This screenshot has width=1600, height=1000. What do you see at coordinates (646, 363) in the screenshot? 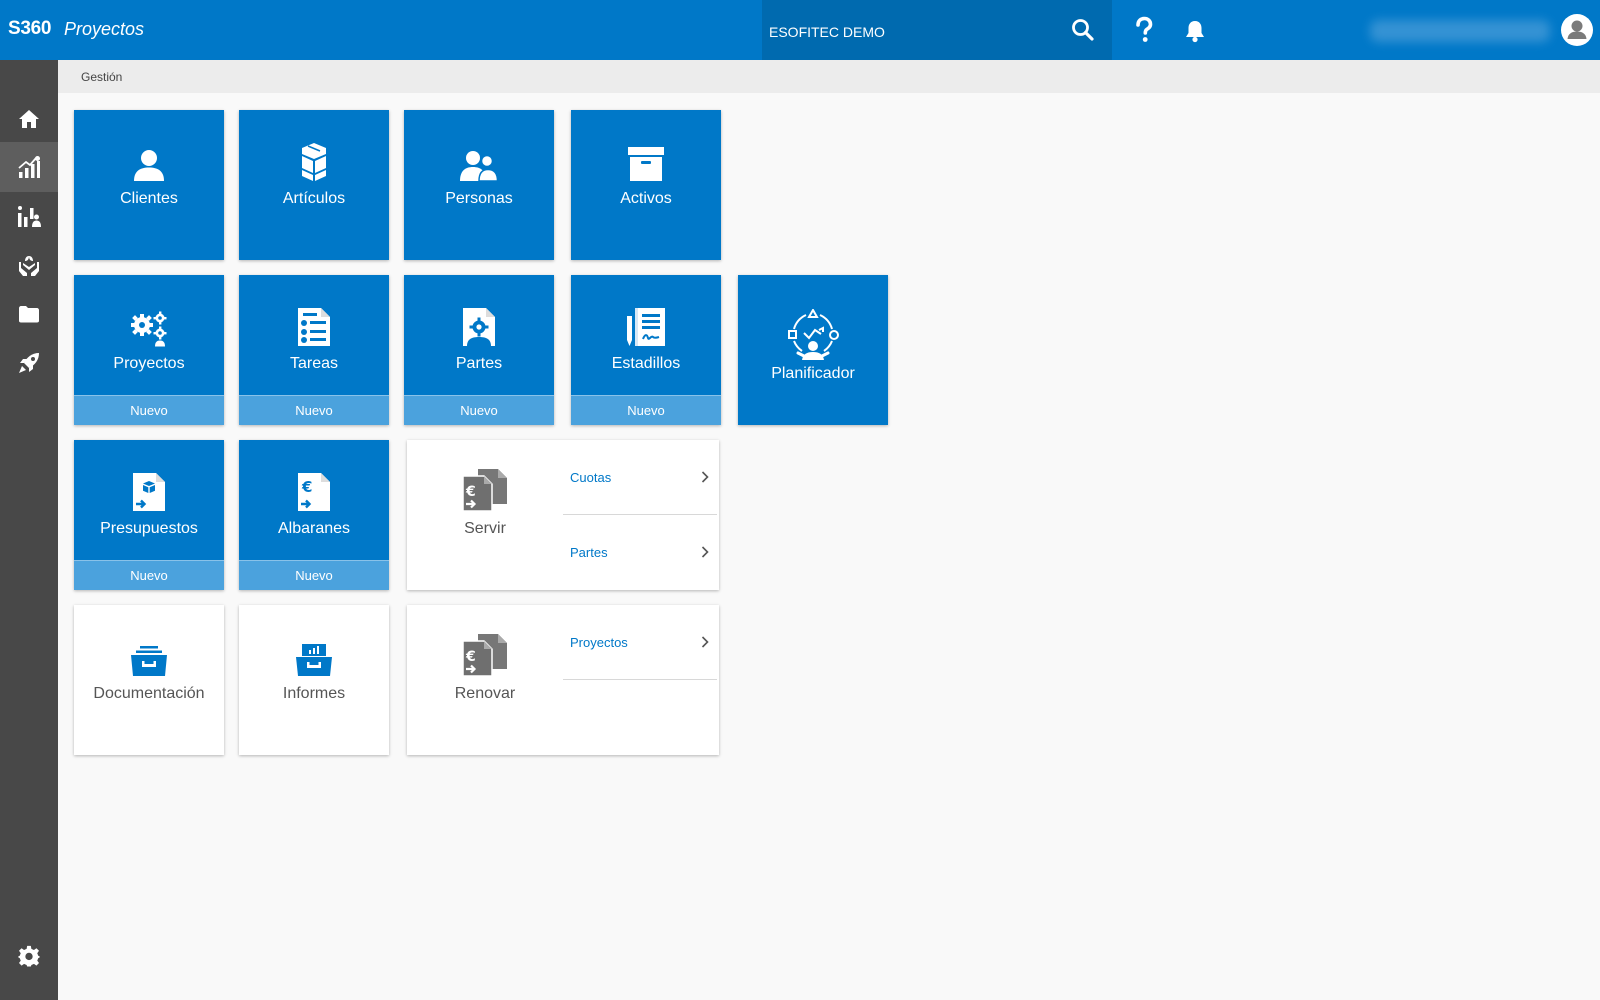
I see `tile-estadillos-label: Estadillos` at bounding box center [646, 363].